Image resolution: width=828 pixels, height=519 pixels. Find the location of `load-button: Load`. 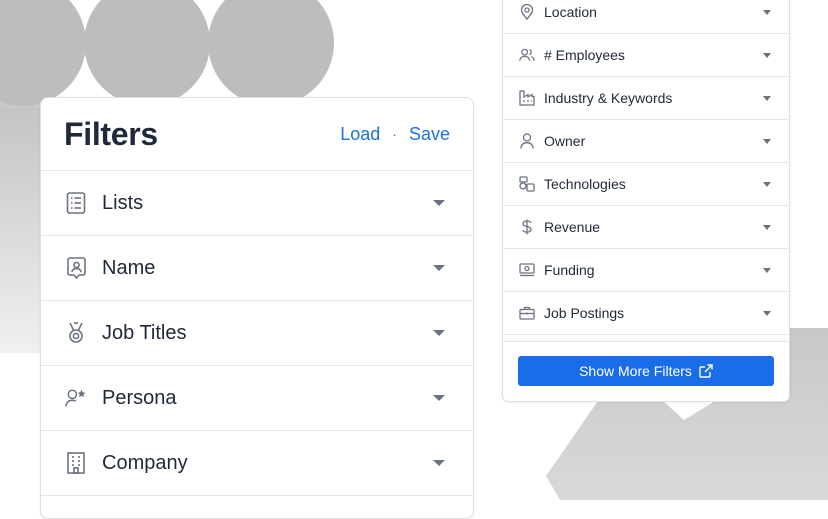

load-button: Load is located at coordinates (360, 134).